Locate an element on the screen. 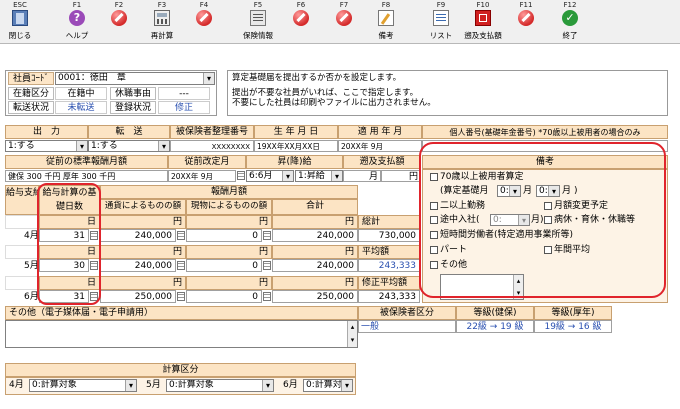 Image resolution: width=680 pixels, height=409 pixels. button-label: 遡及支払額 is located at coordinates (483, 35).